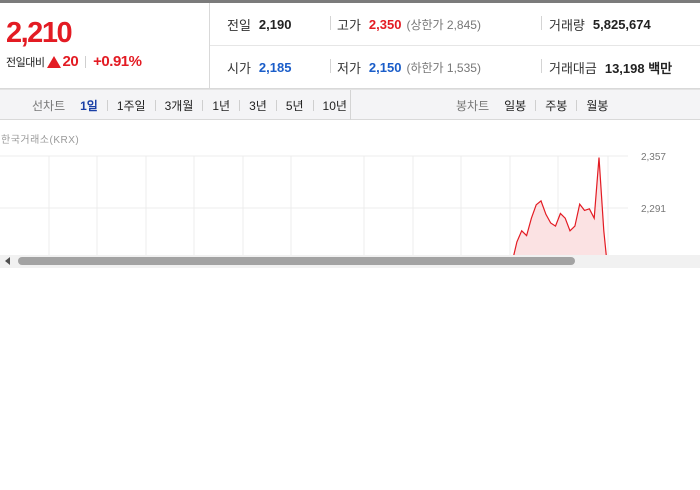  Describe the element at coordinates (621, 24) in the screenshot. I see `stat-value: 5,825,674` at that location.